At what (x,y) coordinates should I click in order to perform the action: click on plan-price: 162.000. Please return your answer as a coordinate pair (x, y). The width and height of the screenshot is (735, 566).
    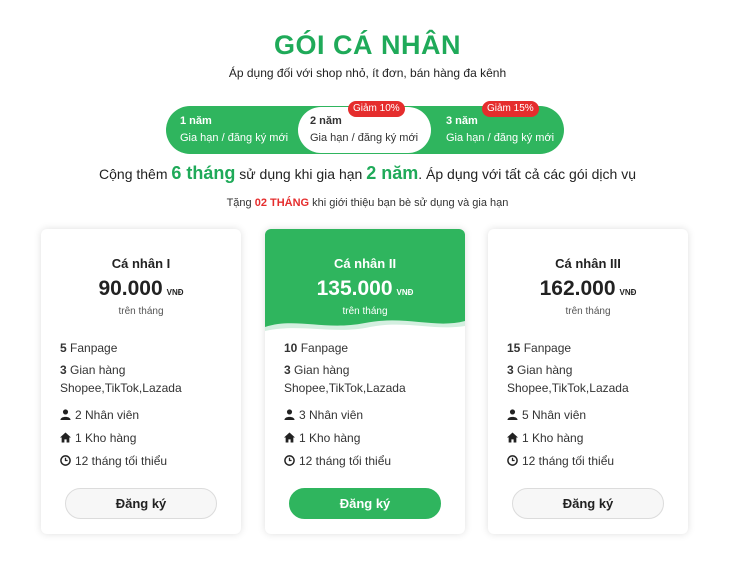
    Looking at the image, I should click on (577, 288).